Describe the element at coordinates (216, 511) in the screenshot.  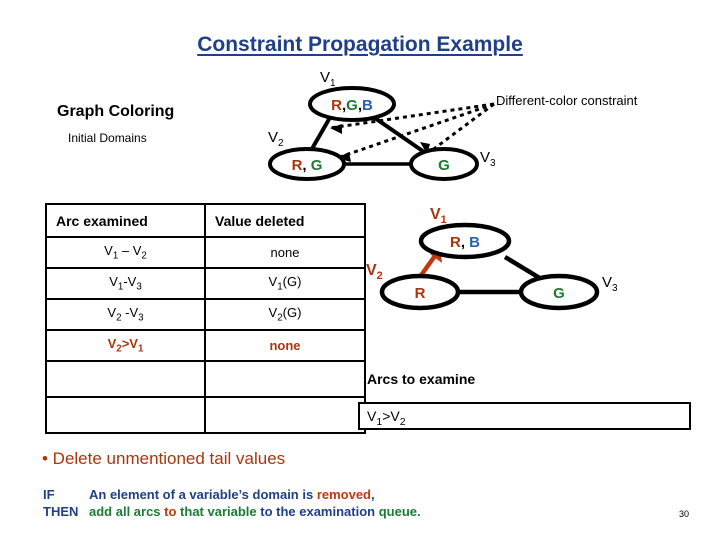
I see `then-text-part2: that variable` at that location.